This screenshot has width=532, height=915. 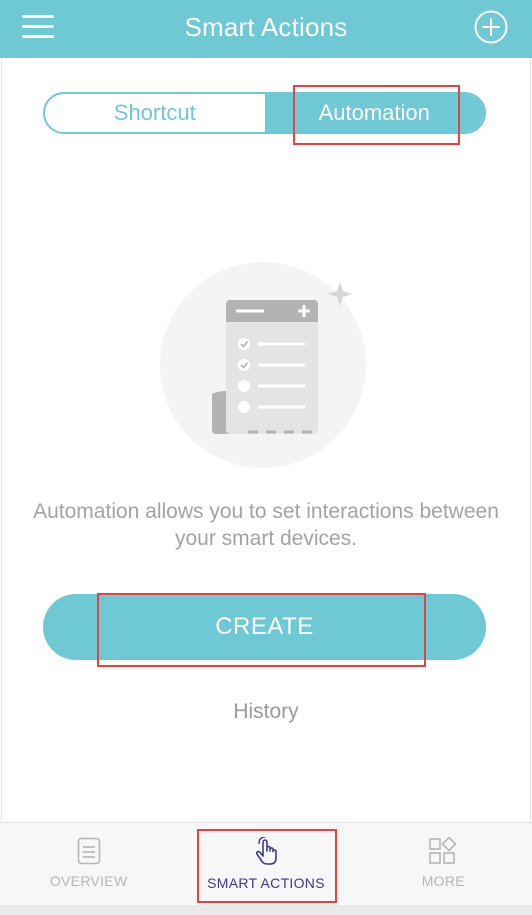 I want to click on grid-icon, so click(x=443, y=850).